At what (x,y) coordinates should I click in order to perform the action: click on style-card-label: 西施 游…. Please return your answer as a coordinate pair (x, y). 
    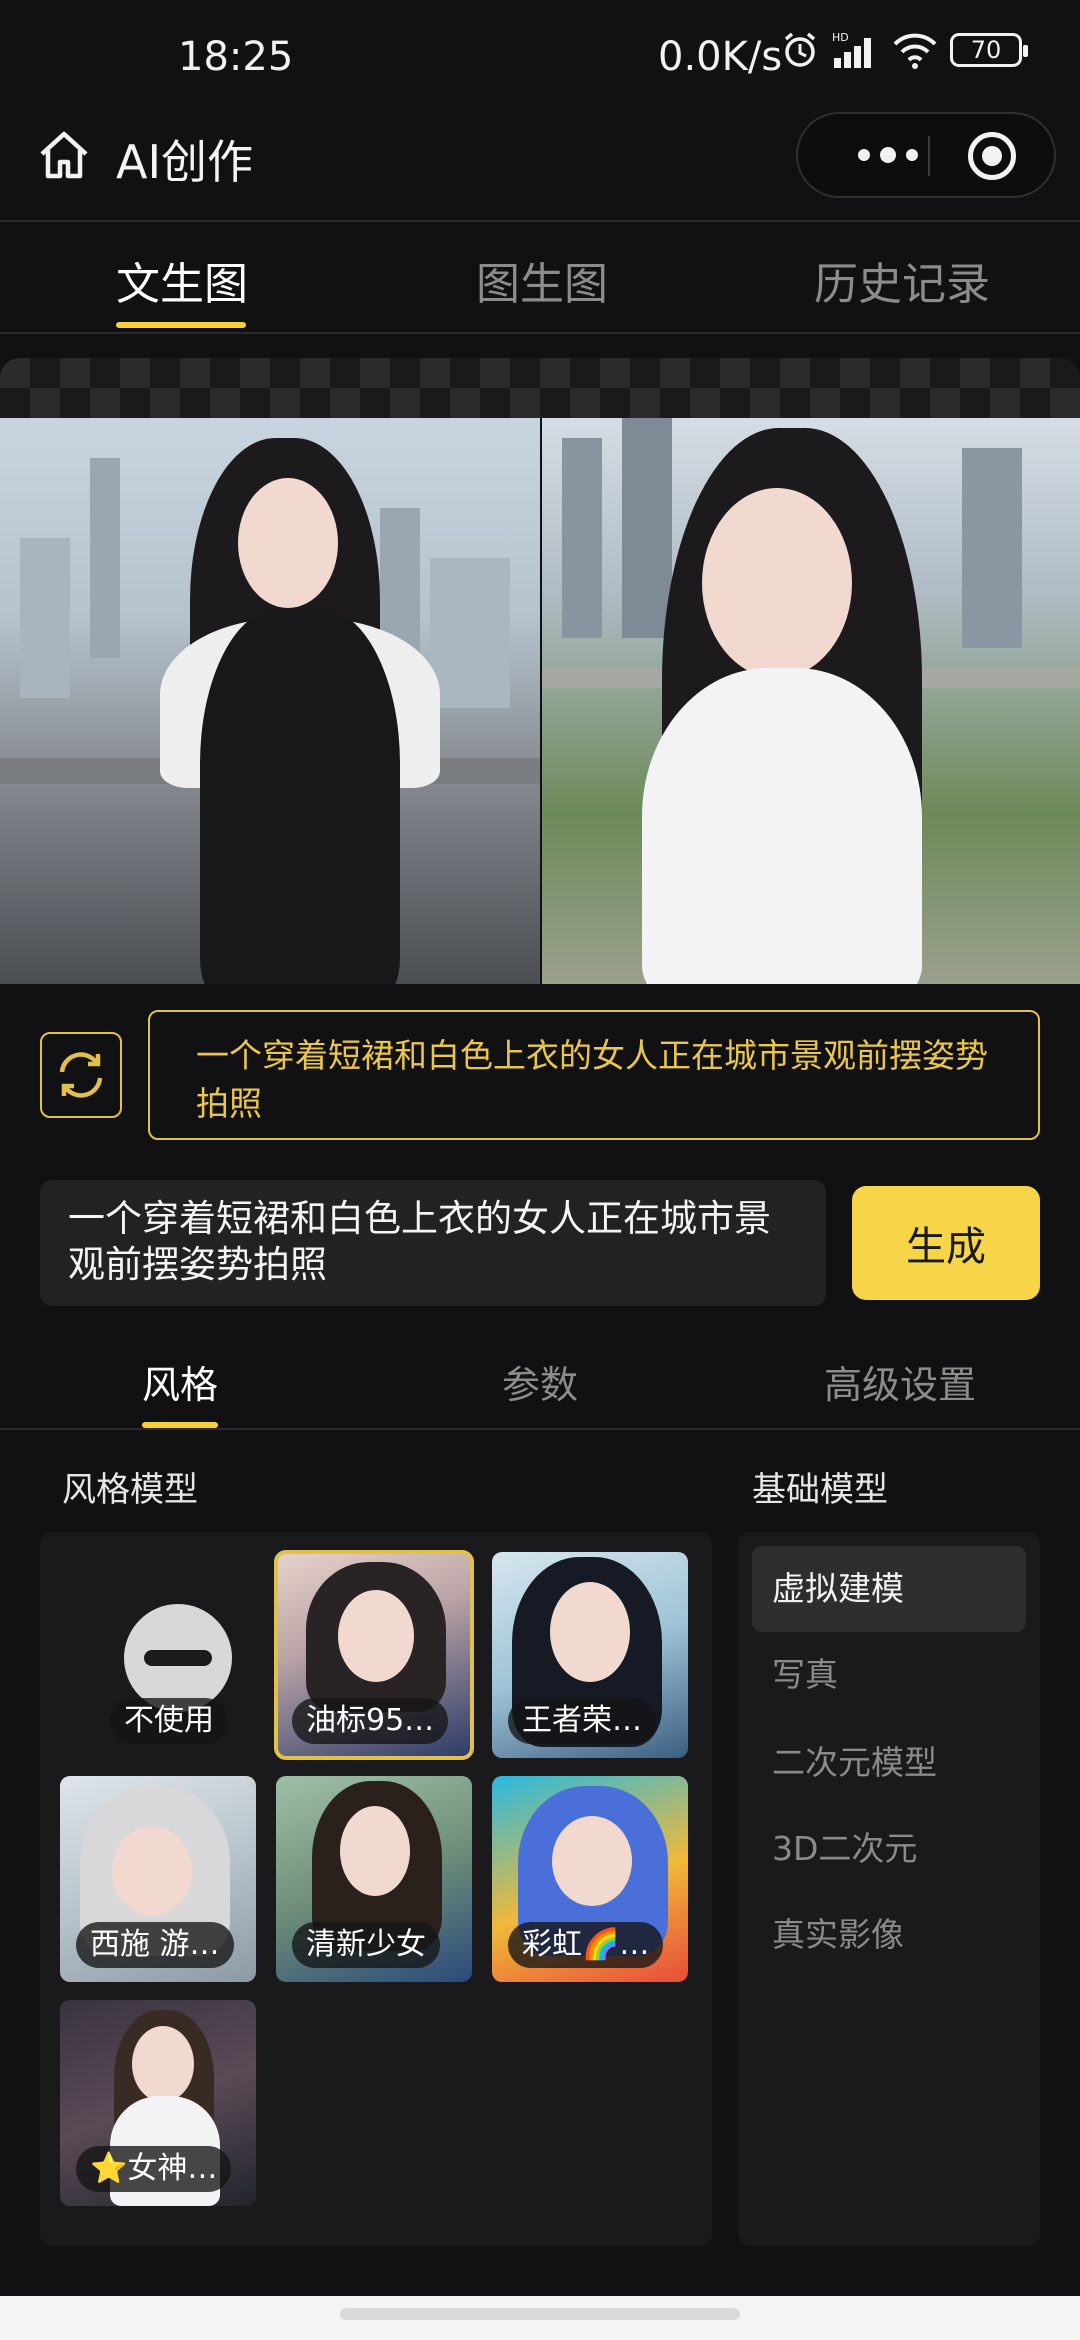
    Looking at the image, I should click on (155, 1945).